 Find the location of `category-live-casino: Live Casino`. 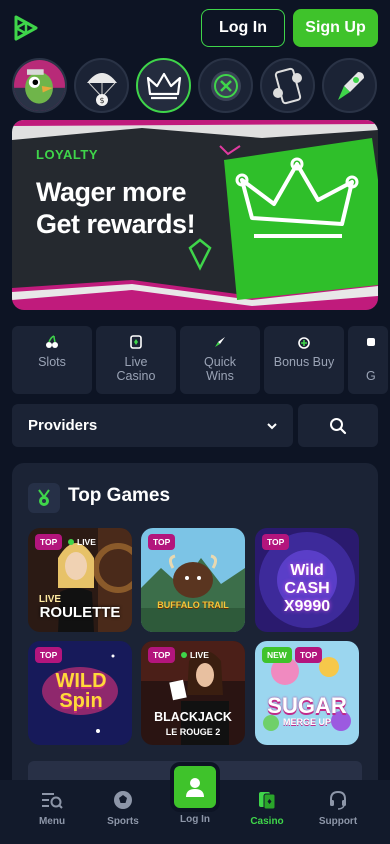

category-live-casino: Live Casino is located at coordinates (136, 360).